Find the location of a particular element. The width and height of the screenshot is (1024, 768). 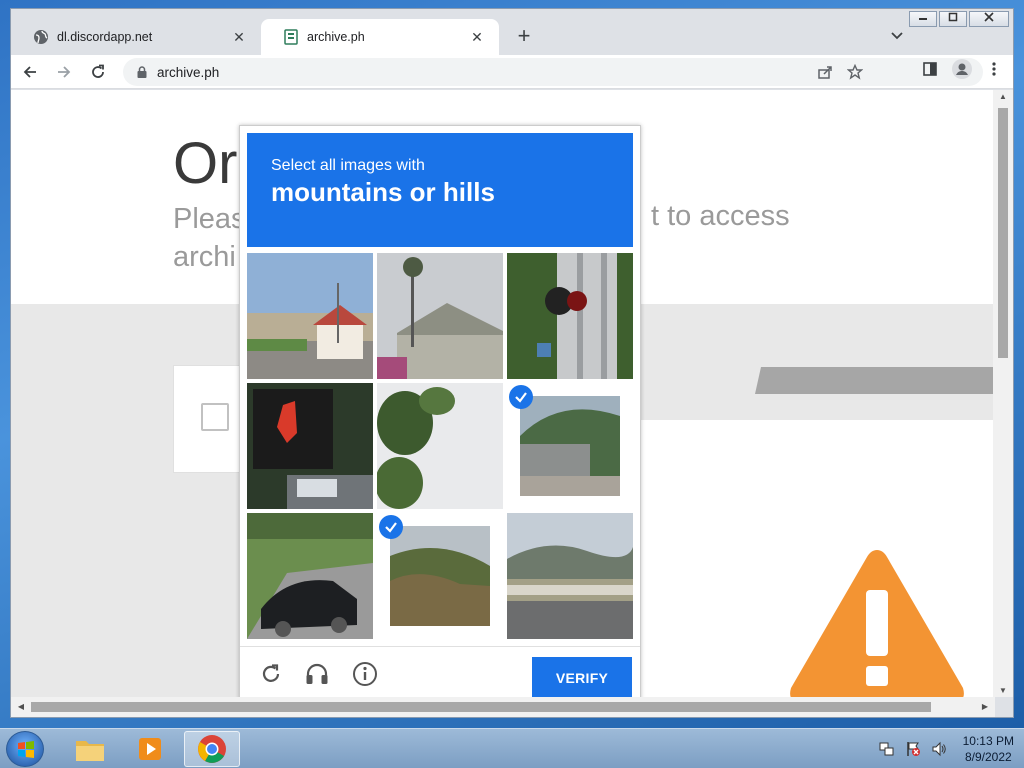

windows-logo-icon is located at coordinates (26, 749).